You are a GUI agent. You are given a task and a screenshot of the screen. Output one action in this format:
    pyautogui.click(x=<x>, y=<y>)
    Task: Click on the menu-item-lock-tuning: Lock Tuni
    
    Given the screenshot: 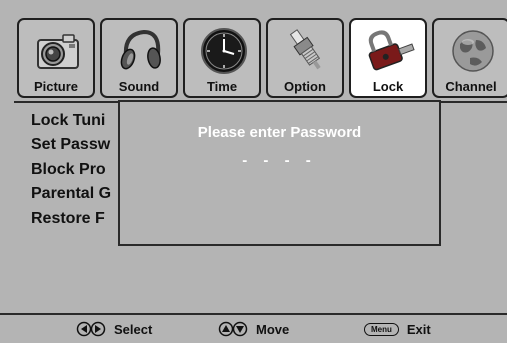 What is the action you would take?
    pyautogui.click(x=68, y=121)
    